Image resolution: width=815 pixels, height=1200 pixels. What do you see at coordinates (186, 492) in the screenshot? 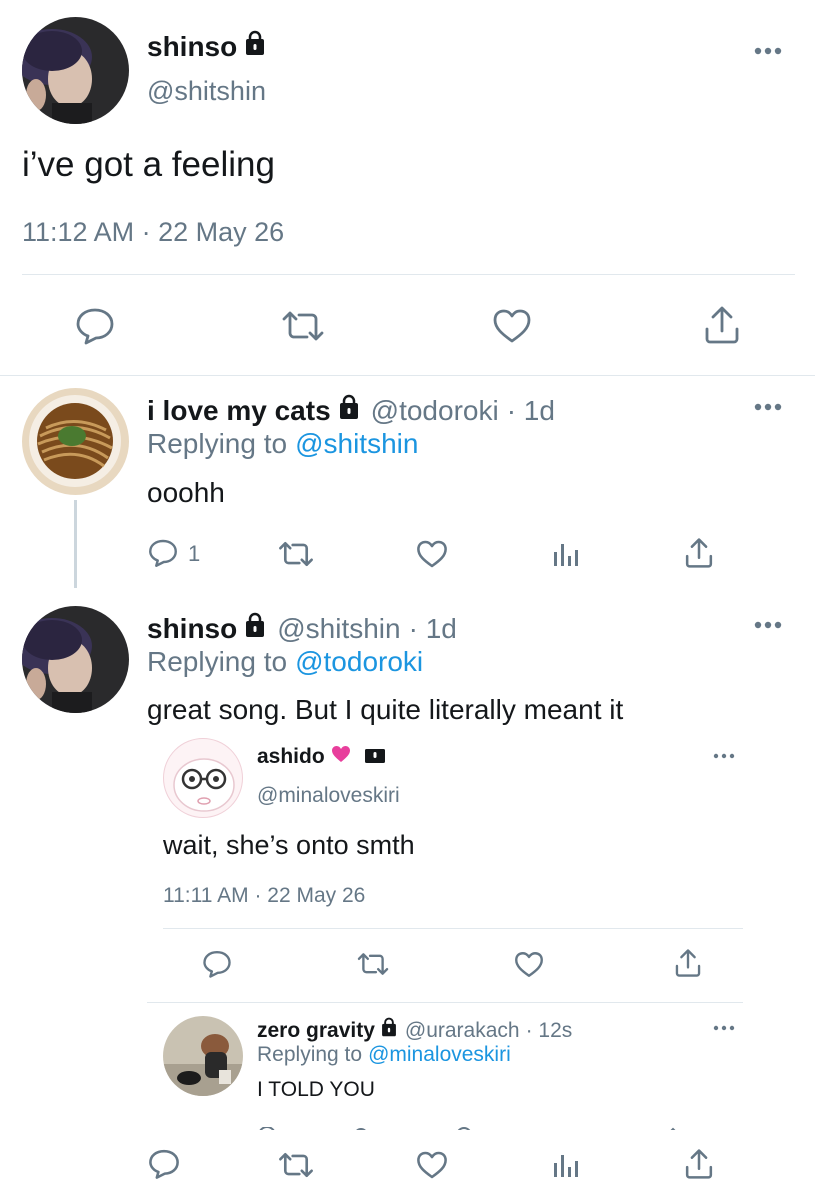
I see `reply-1-text: ooohh` at bounding box center [186, 492].